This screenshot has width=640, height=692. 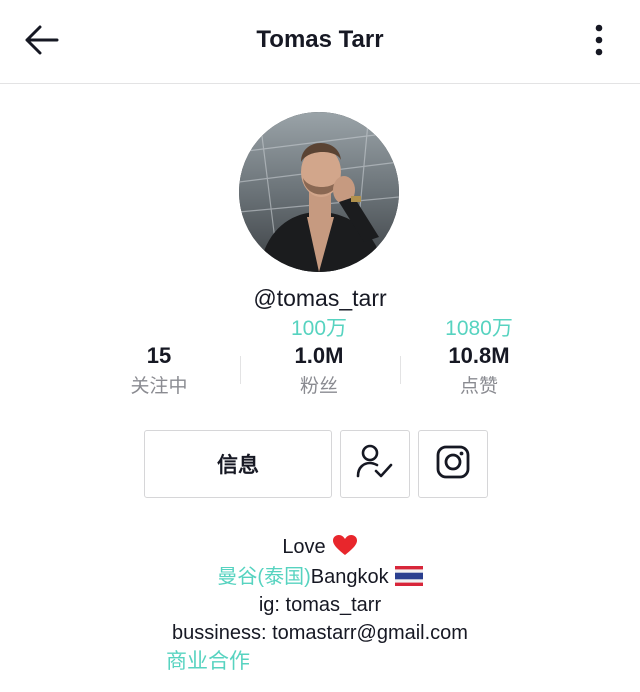 I want to click on more-vertical-icon, so click(x=599, y=42).